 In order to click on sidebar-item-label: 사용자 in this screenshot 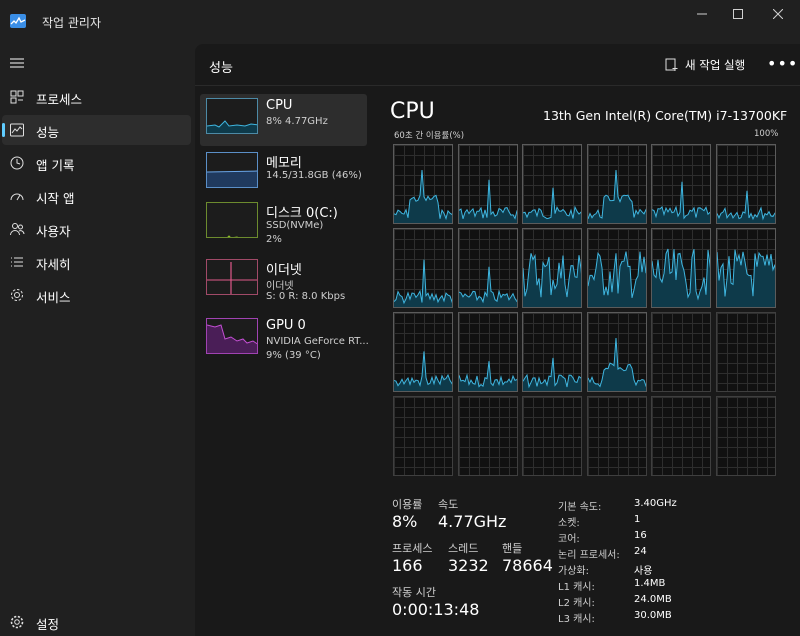, I will do `click(53, 231)`.